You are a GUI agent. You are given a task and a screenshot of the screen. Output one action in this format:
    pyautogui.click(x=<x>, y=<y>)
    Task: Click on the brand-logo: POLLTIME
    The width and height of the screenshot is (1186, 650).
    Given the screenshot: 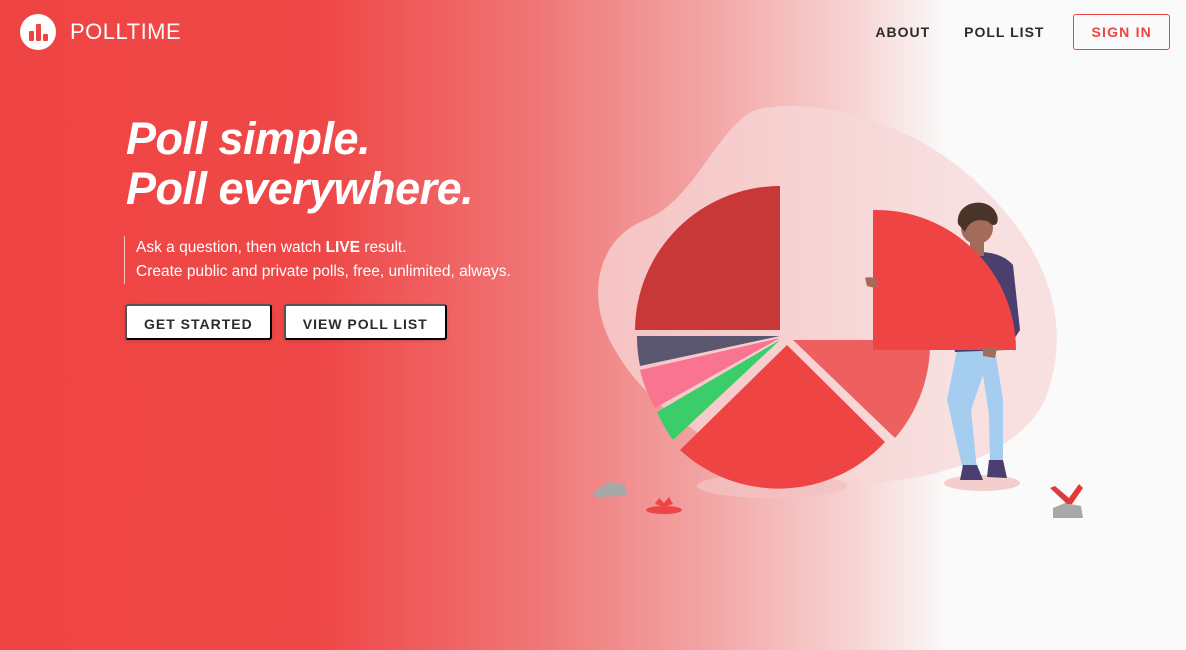 What is the action you would take?
    pyautogui.click(x=100, y=32)
    